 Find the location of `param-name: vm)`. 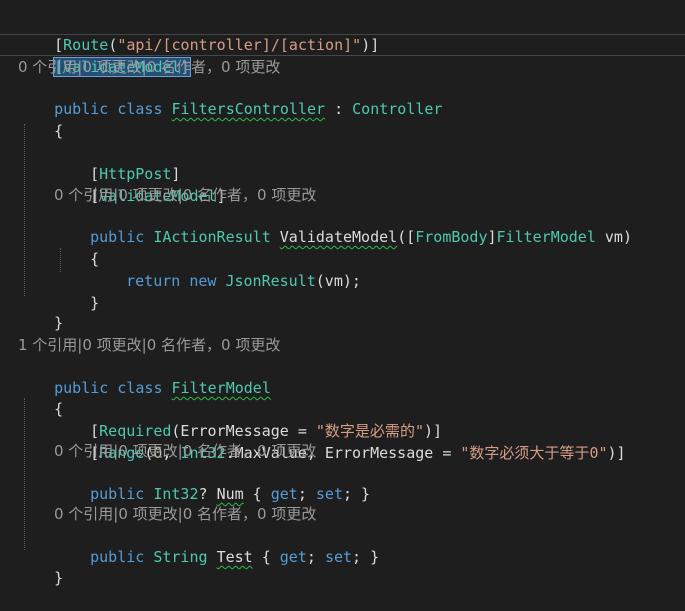

param-name: vm) is located at coordinates (613, 237).